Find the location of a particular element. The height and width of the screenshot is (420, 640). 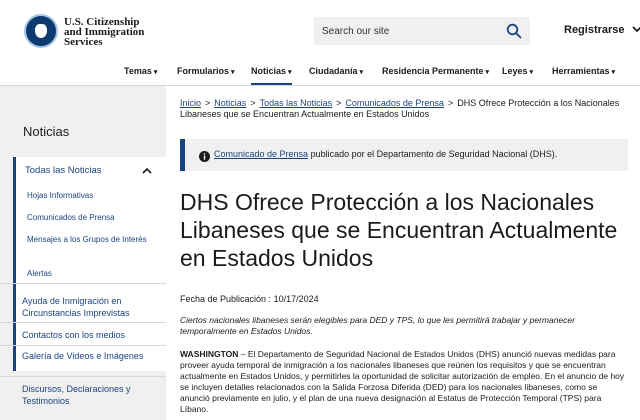

nav-item-label: Ciudadanía is located at coordinates (333, 71).